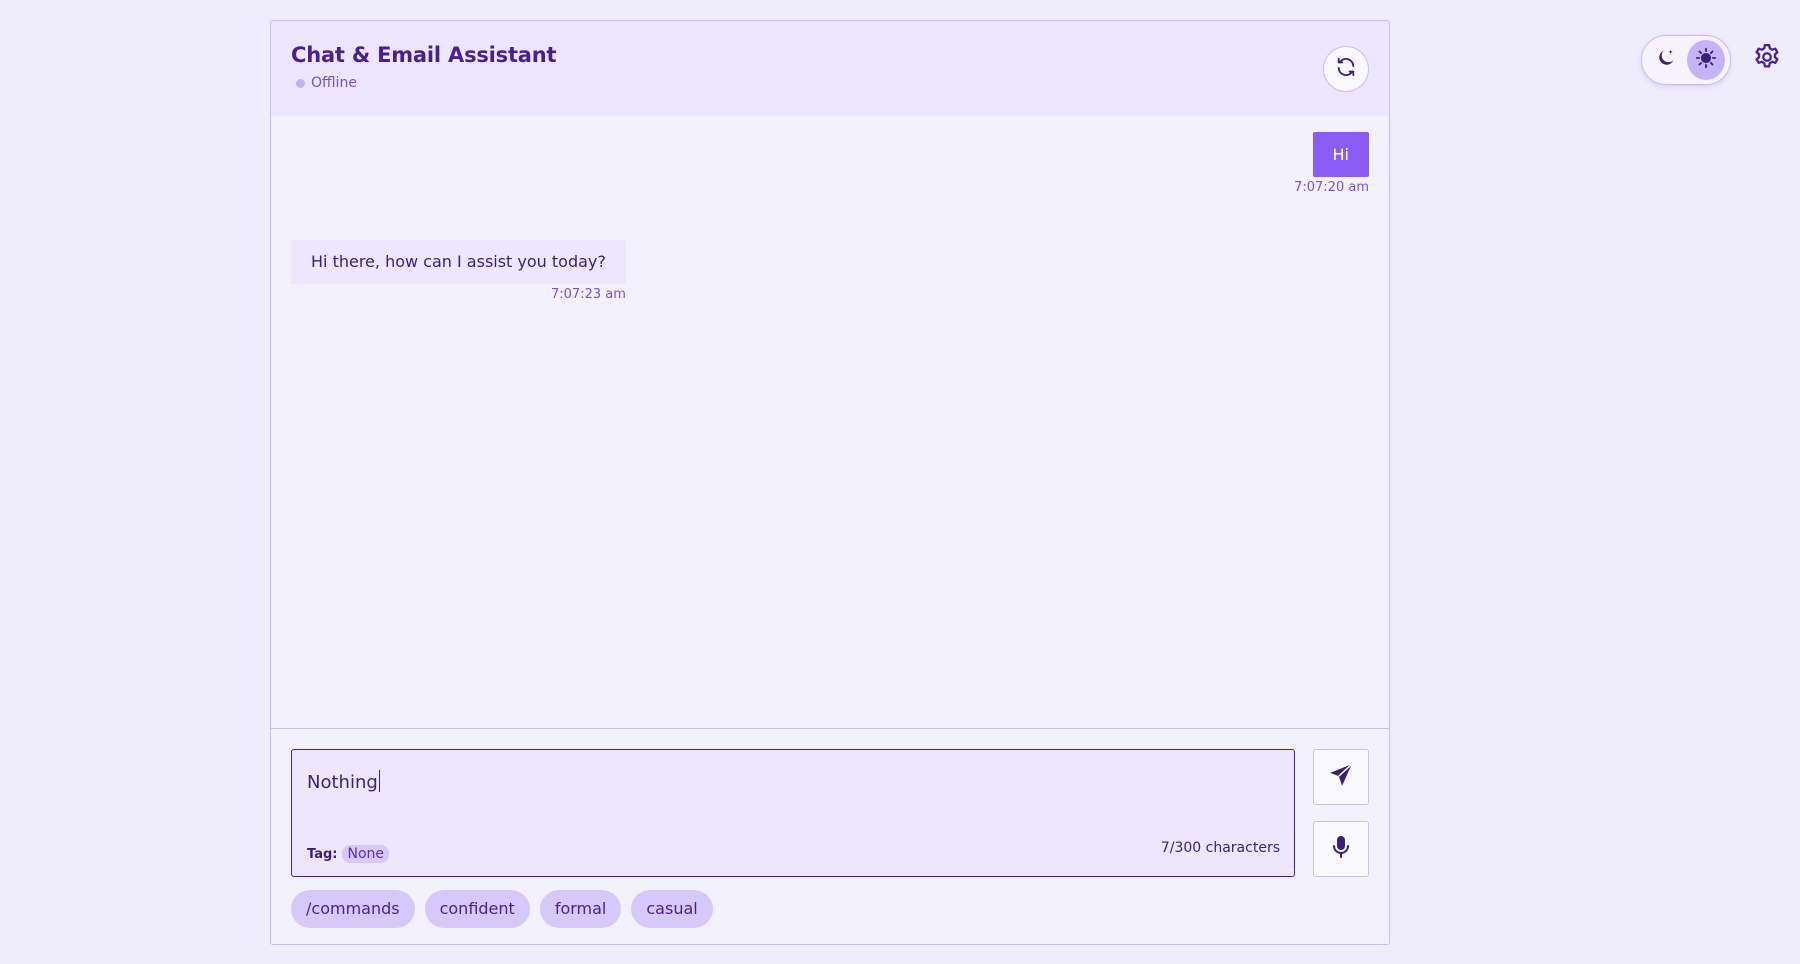  Describe the element at coordinates (334, 83) in the screenshot. I see `status-text: Offline` at that location.